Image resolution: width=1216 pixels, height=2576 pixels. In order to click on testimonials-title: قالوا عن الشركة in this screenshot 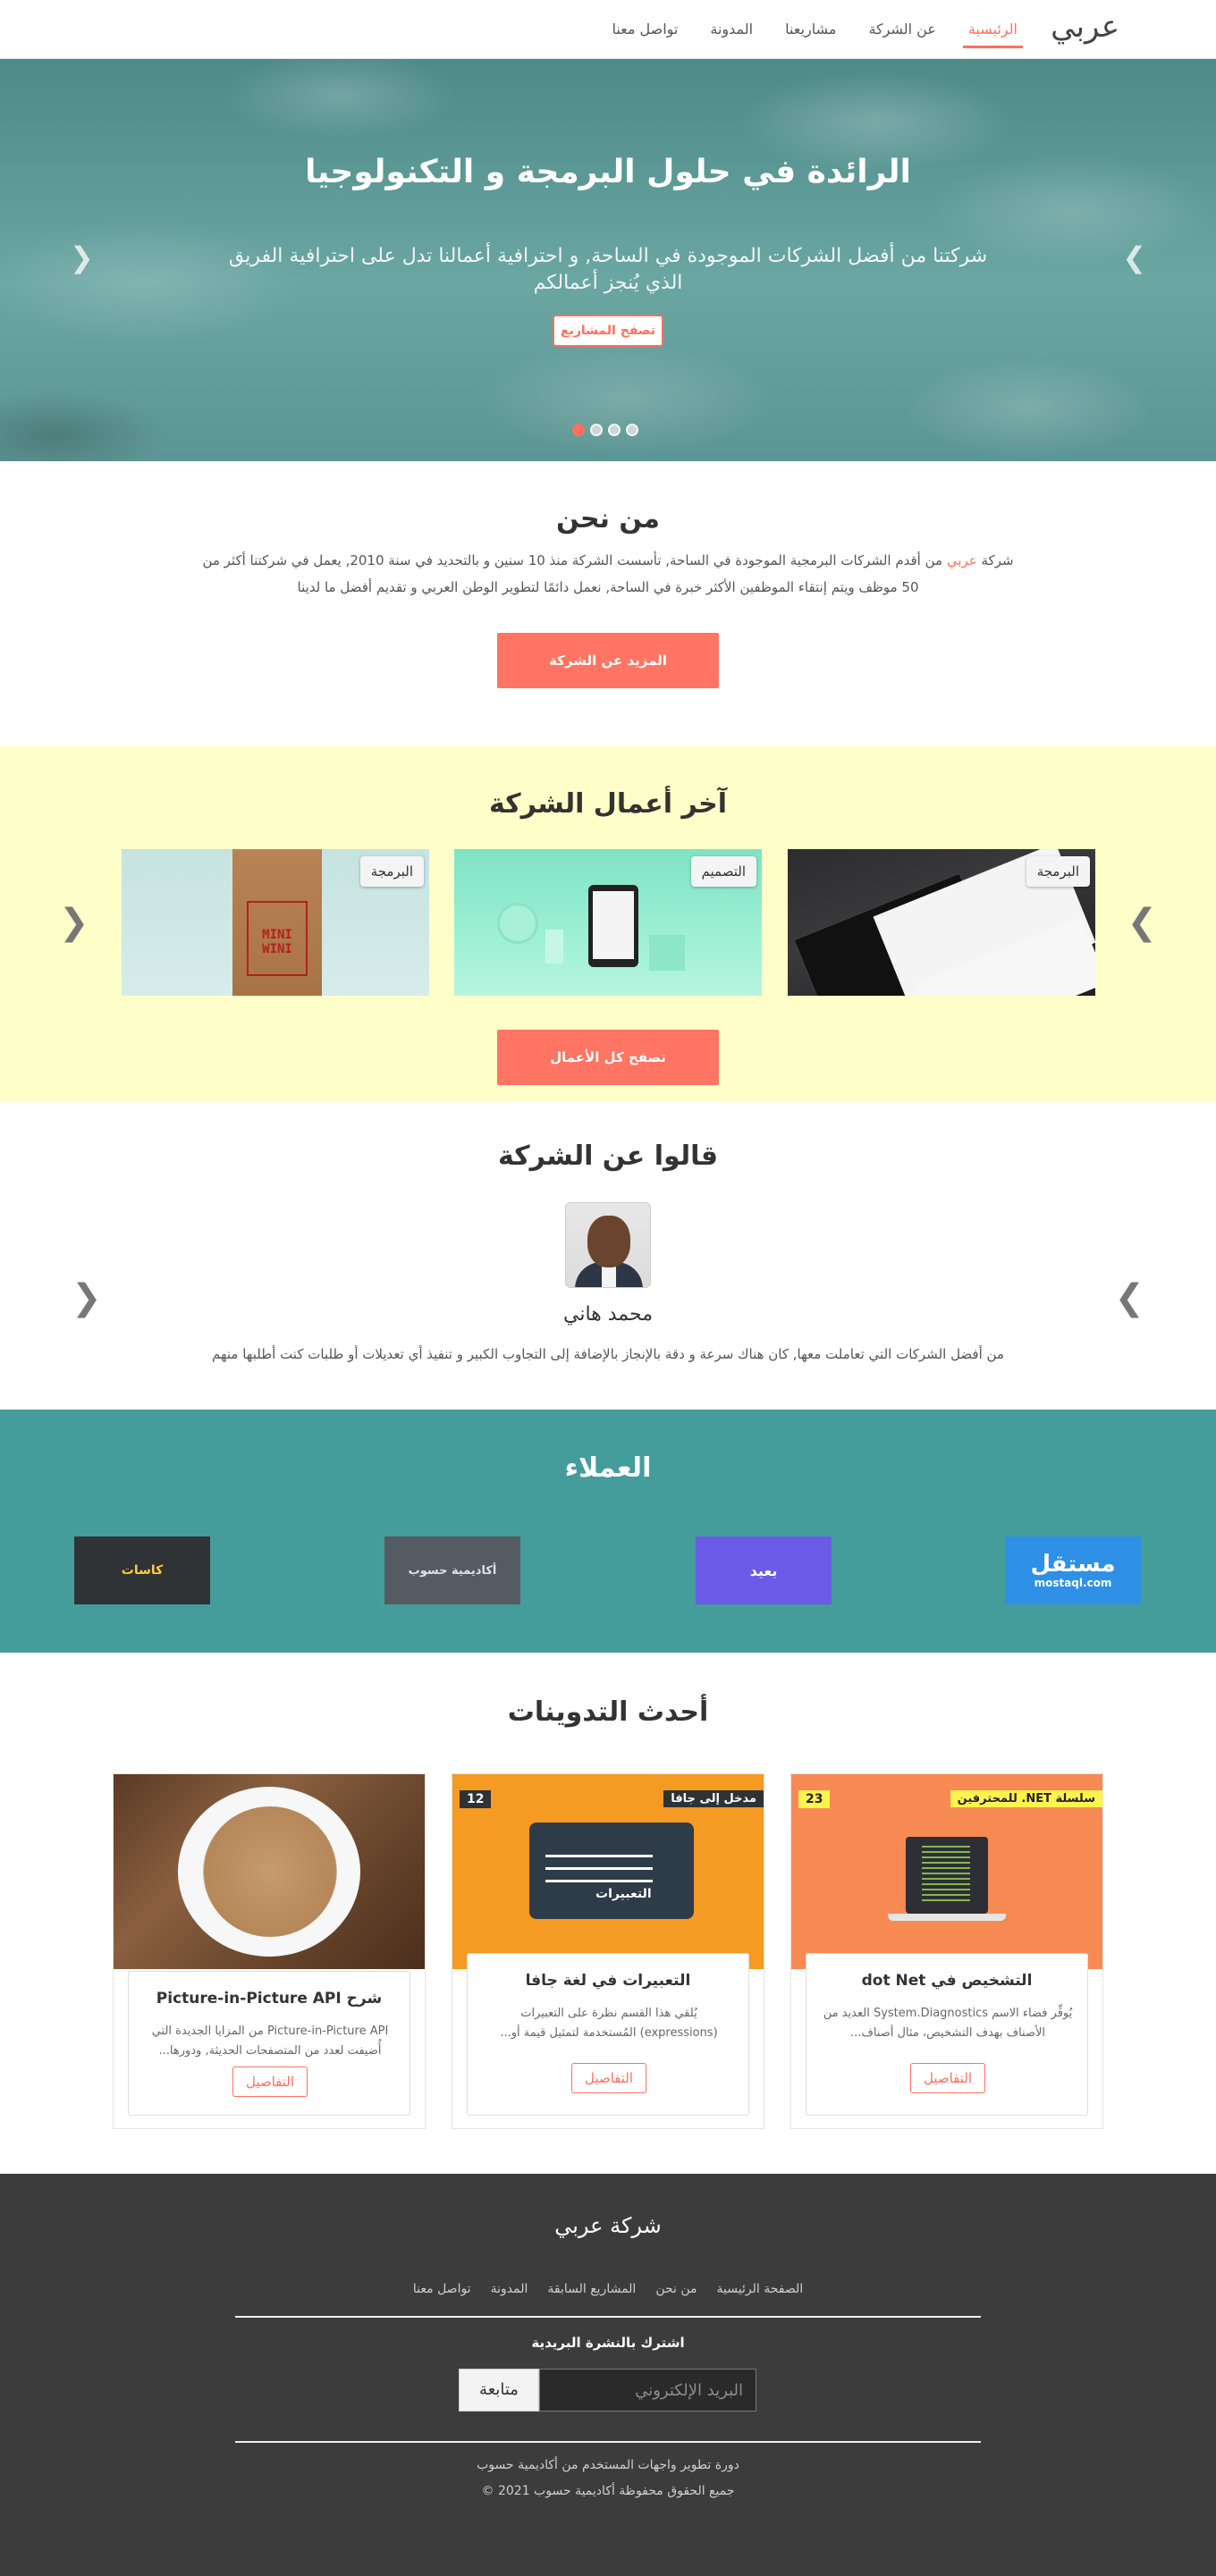, I will do `click(608, 1157)`.